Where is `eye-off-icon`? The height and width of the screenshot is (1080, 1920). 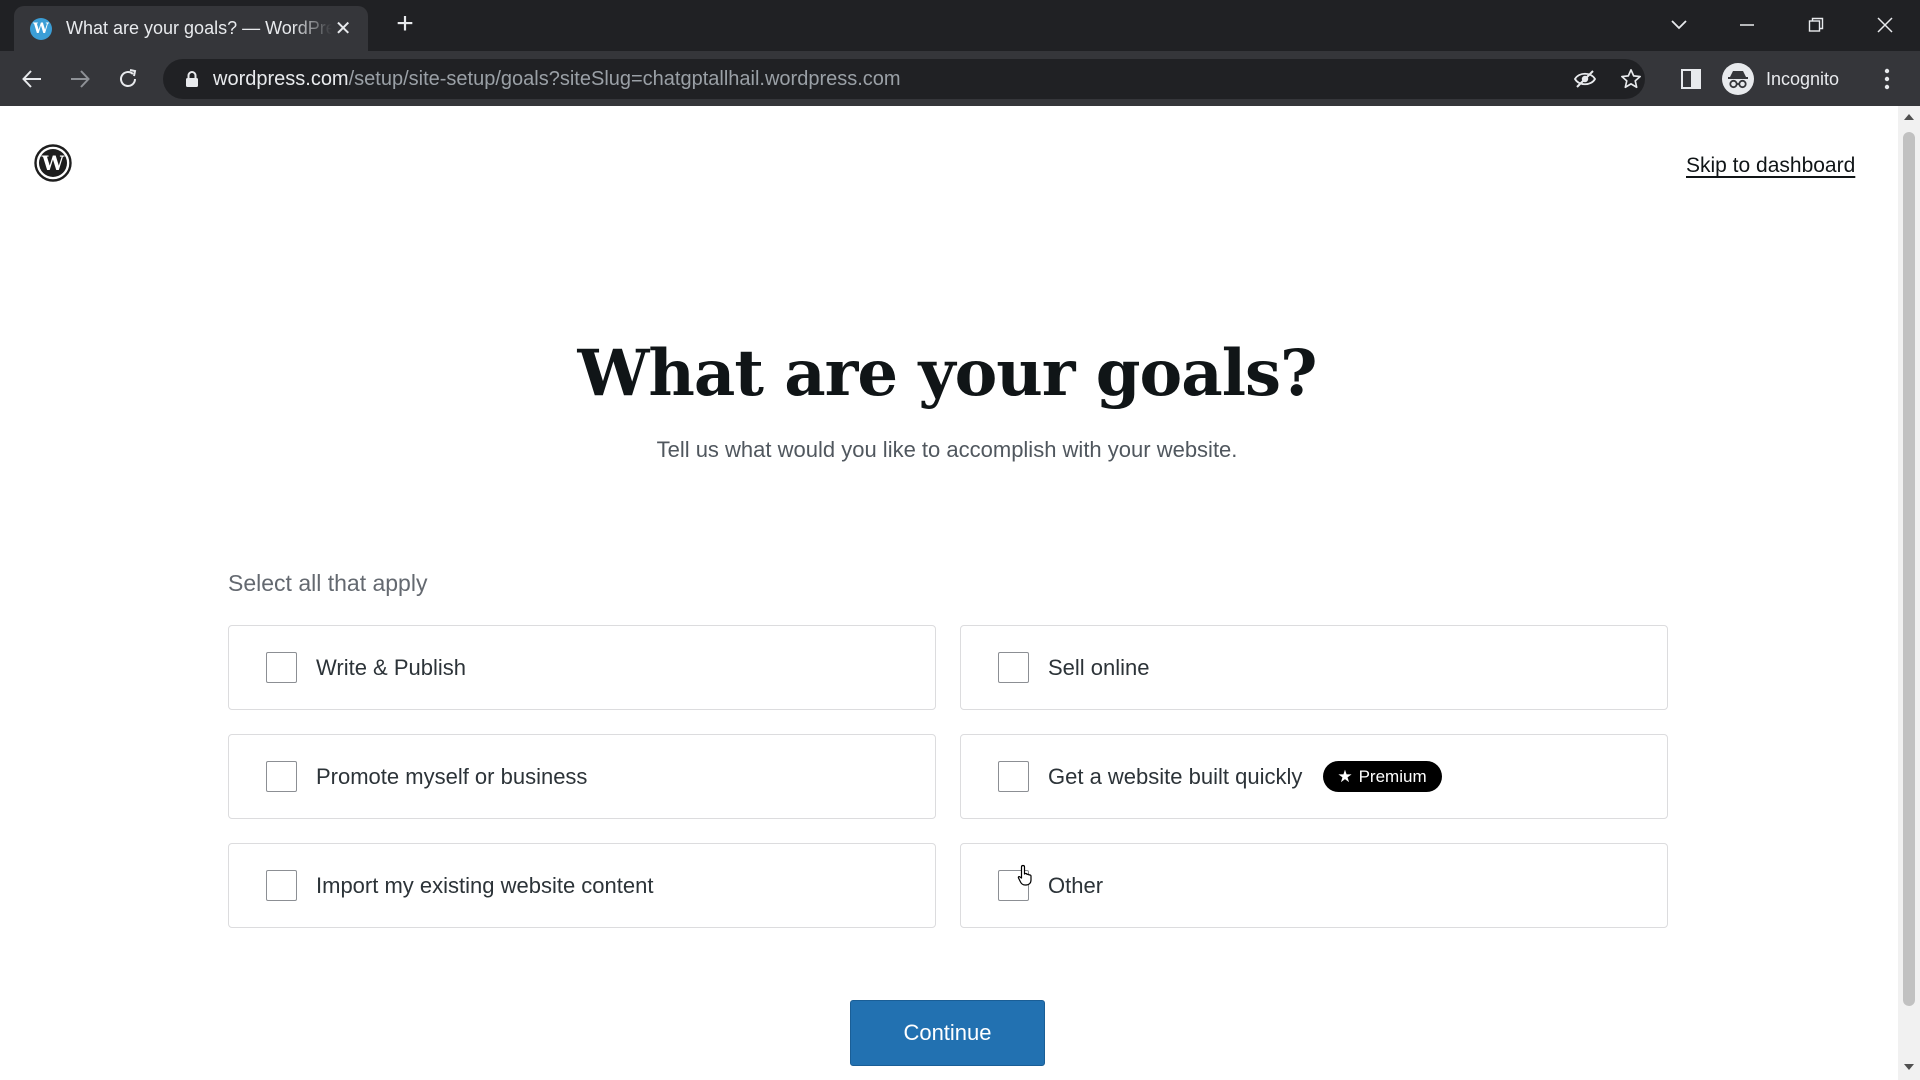
eye-off-icon is located at coordinates (1585, 79).